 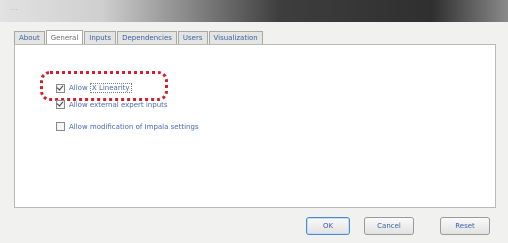 What do you see at coordinates (134, 126) in the screenshot?
I see `checkbox-label: Allow modification of Impala settings` at bounding box center [134, 126].